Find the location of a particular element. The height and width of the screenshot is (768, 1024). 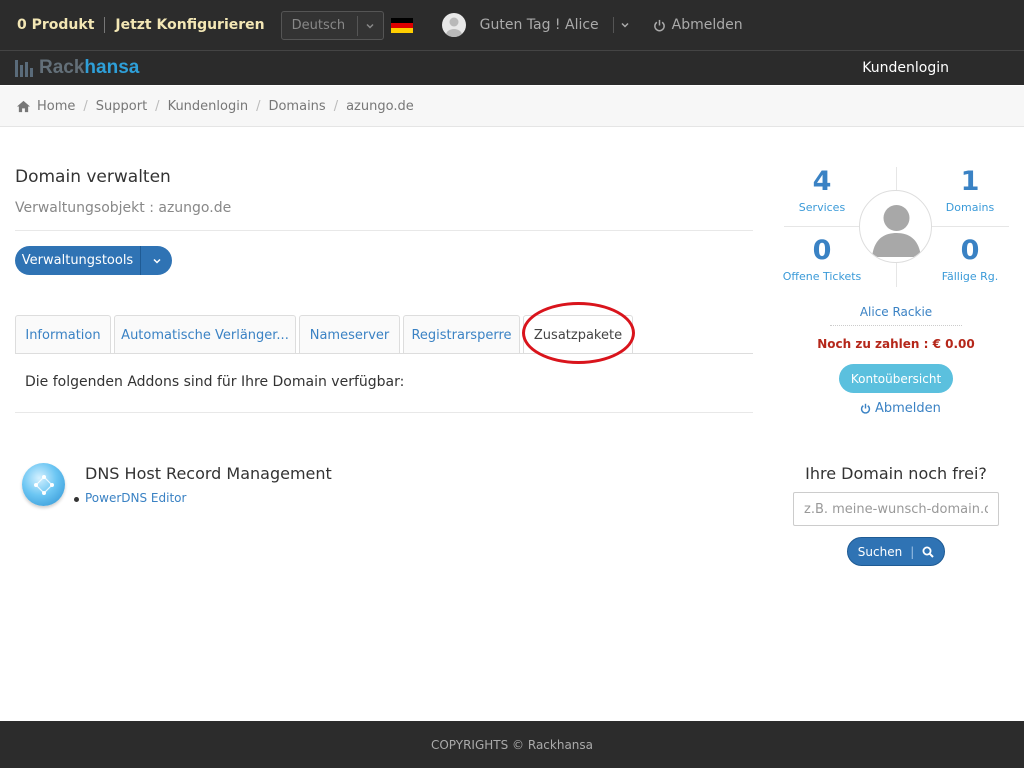

logout-label: Abmelden is located at coordinates (707, 25).